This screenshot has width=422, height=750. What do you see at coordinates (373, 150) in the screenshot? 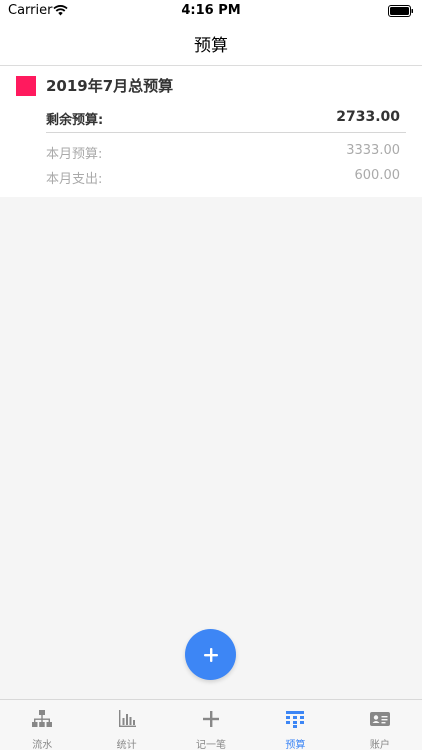
I see `monthly-budget-value: 3333.00` at bounding box center [373, 150].